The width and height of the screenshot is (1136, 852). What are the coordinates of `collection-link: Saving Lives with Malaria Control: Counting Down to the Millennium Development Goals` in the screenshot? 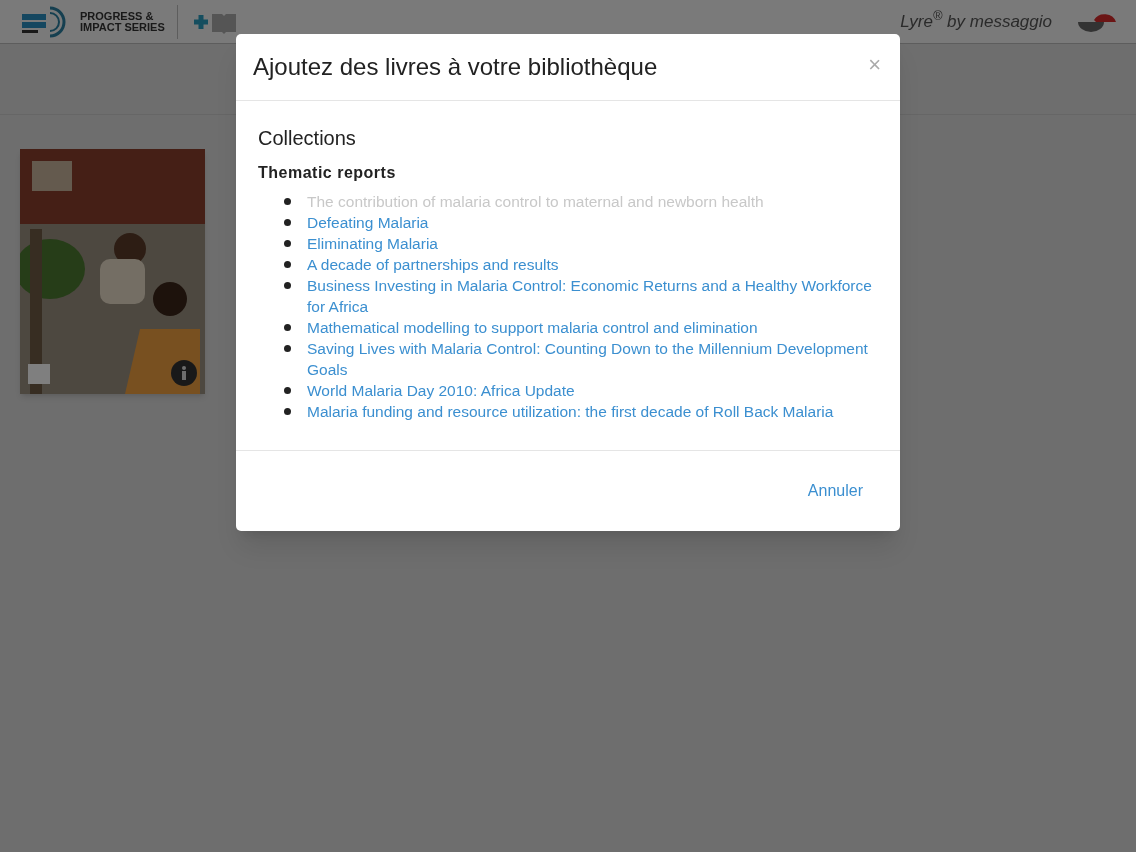 It's located at (592, 359).